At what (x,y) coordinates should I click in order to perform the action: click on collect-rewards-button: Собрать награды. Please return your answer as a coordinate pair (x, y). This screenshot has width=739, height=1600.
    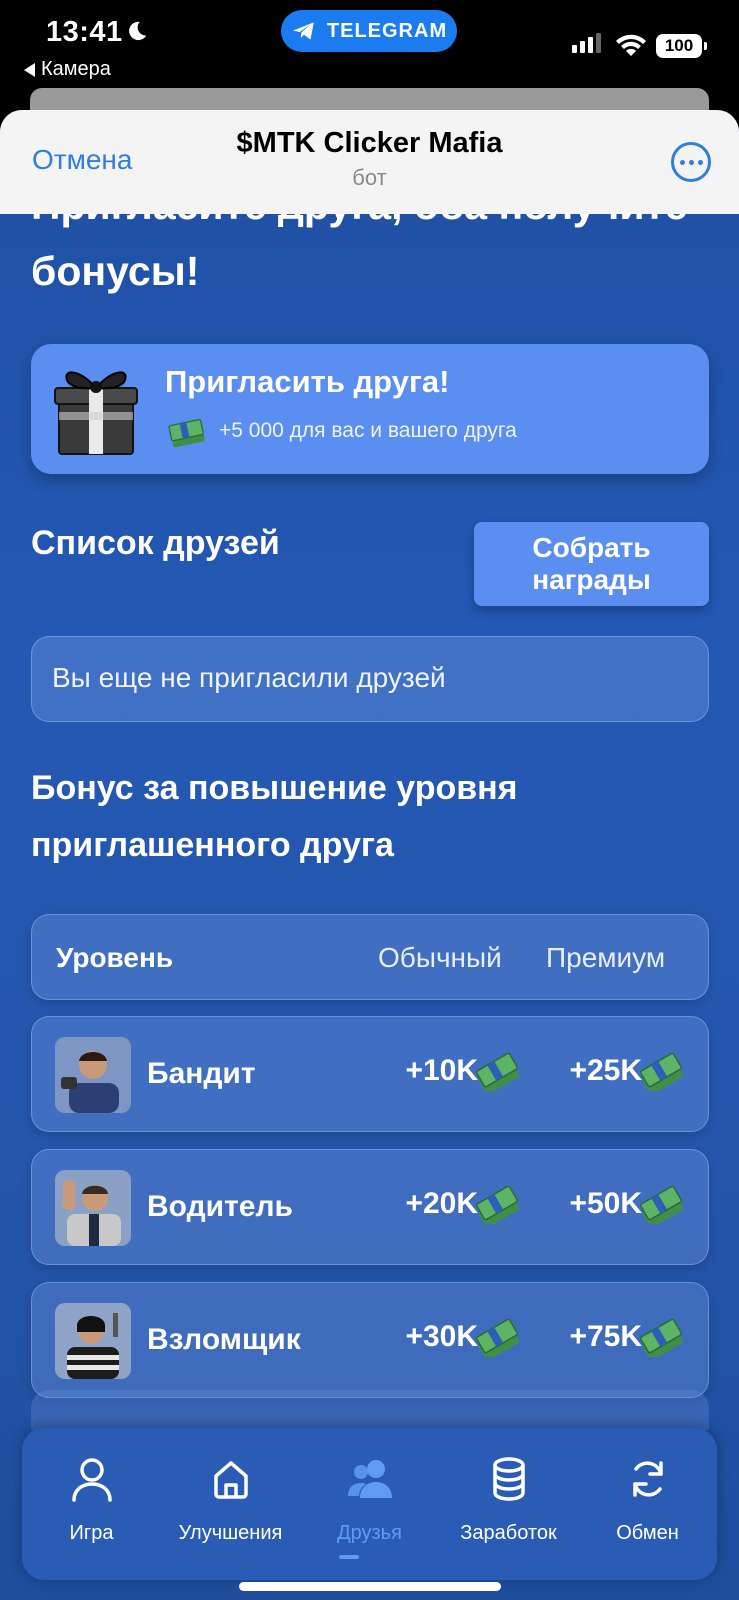
    Looking at the image, I should click on (591, 564).